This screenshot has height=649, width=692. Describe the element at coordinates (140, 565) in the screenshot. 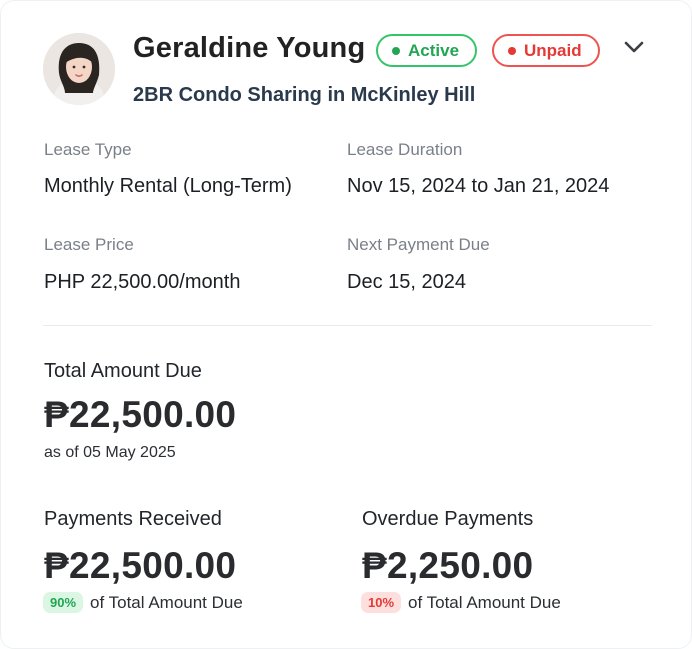

I see `payments-received-value: ₱22,500.00` at that location.